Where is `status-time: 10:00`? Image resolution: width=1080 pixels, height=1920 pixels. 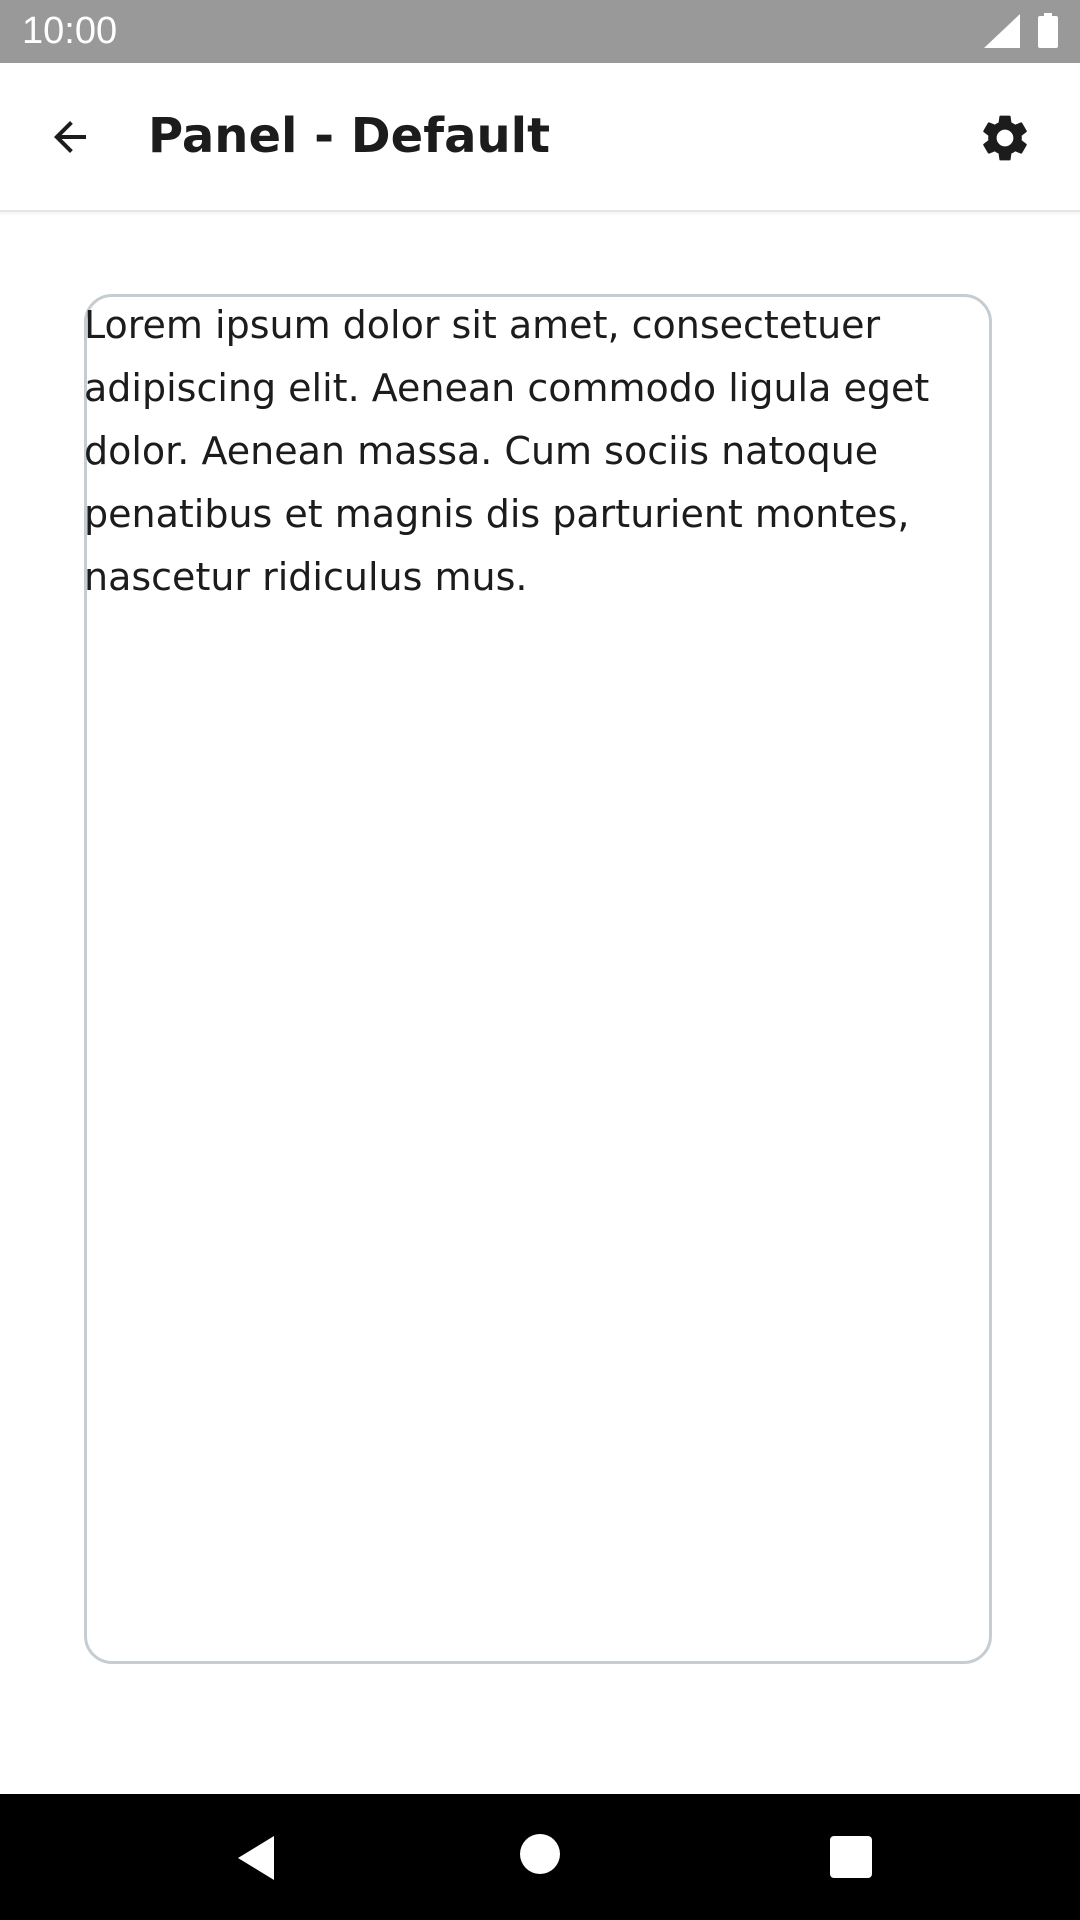 status-time: 10:00 is located at coordinates (70, 31).